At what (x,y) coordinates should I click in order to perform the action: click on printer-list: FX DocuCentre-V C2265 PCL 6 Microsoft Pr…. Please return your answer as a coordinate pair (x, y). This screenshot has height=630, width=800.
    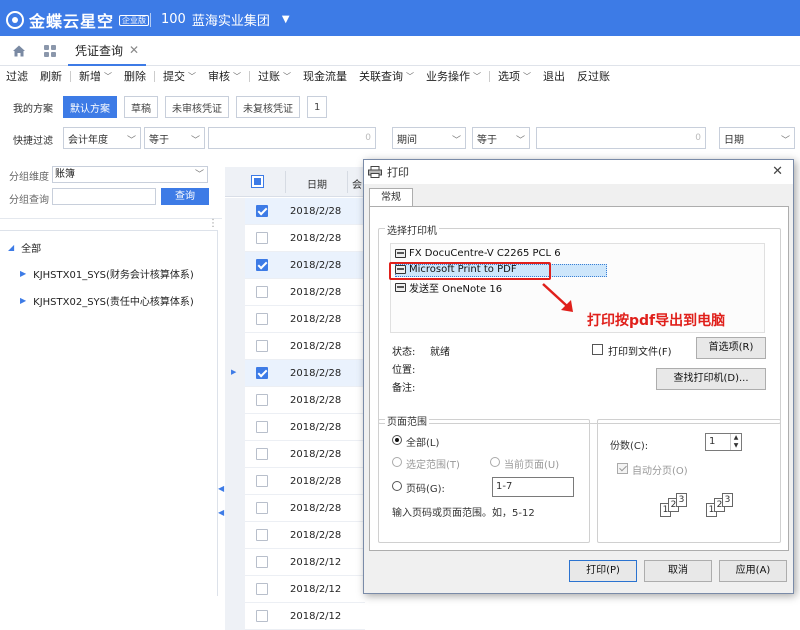
    Looking at the image, I should click on (577, 288).